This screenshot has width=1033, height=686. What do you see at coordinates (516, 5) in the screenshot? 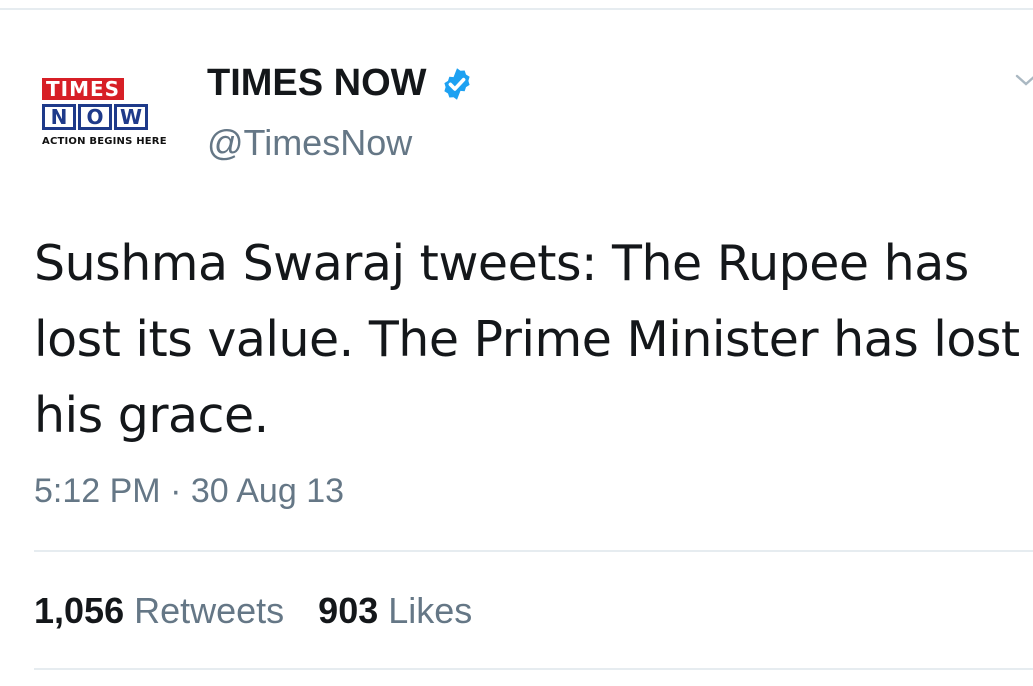
I see `top-divider` at bounding box center [516, 5].